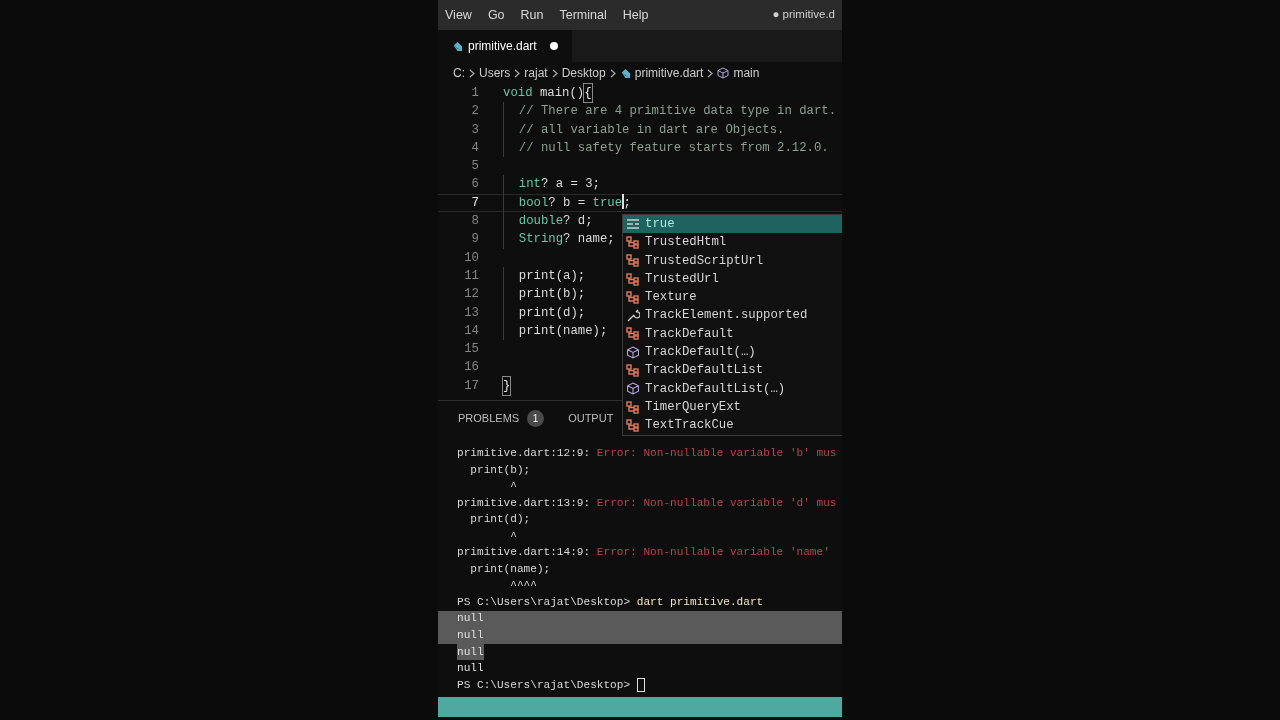 This screenshot has height=720, width=1280. Describe the element at coordinates (635, 15) in the screenshot. I see `menu-item: Help` at that location.